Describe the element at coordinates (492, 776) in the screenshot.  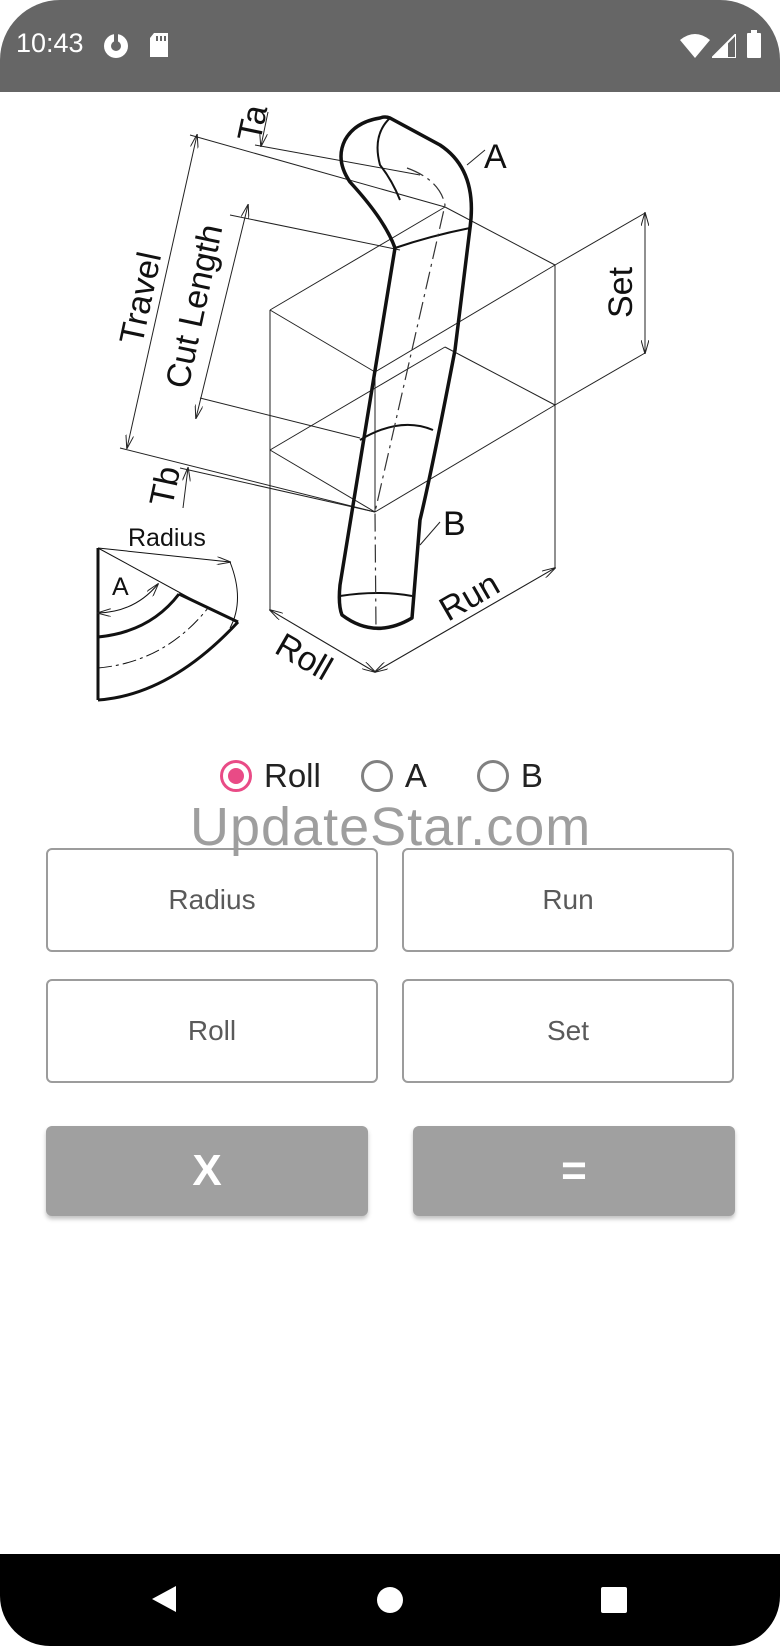
I see `radio-b-indicator` at that location.